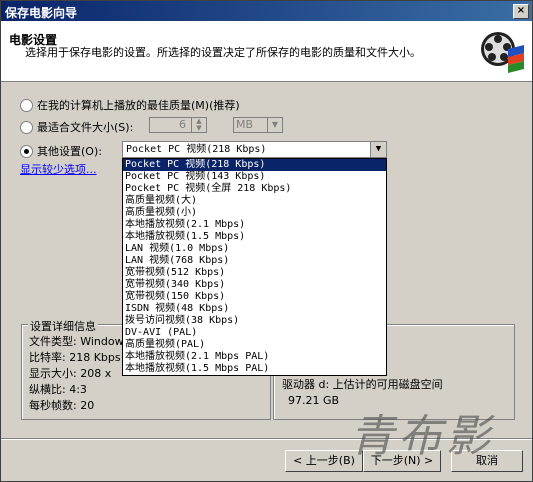 Image resolution: width=533 pixels, height=482 pixels. What do you see at coordinates (62, 405) in the screenshot?
I see `detail-frames-per-second: 每秒帧数: 20` at bounding box center [62, 405].